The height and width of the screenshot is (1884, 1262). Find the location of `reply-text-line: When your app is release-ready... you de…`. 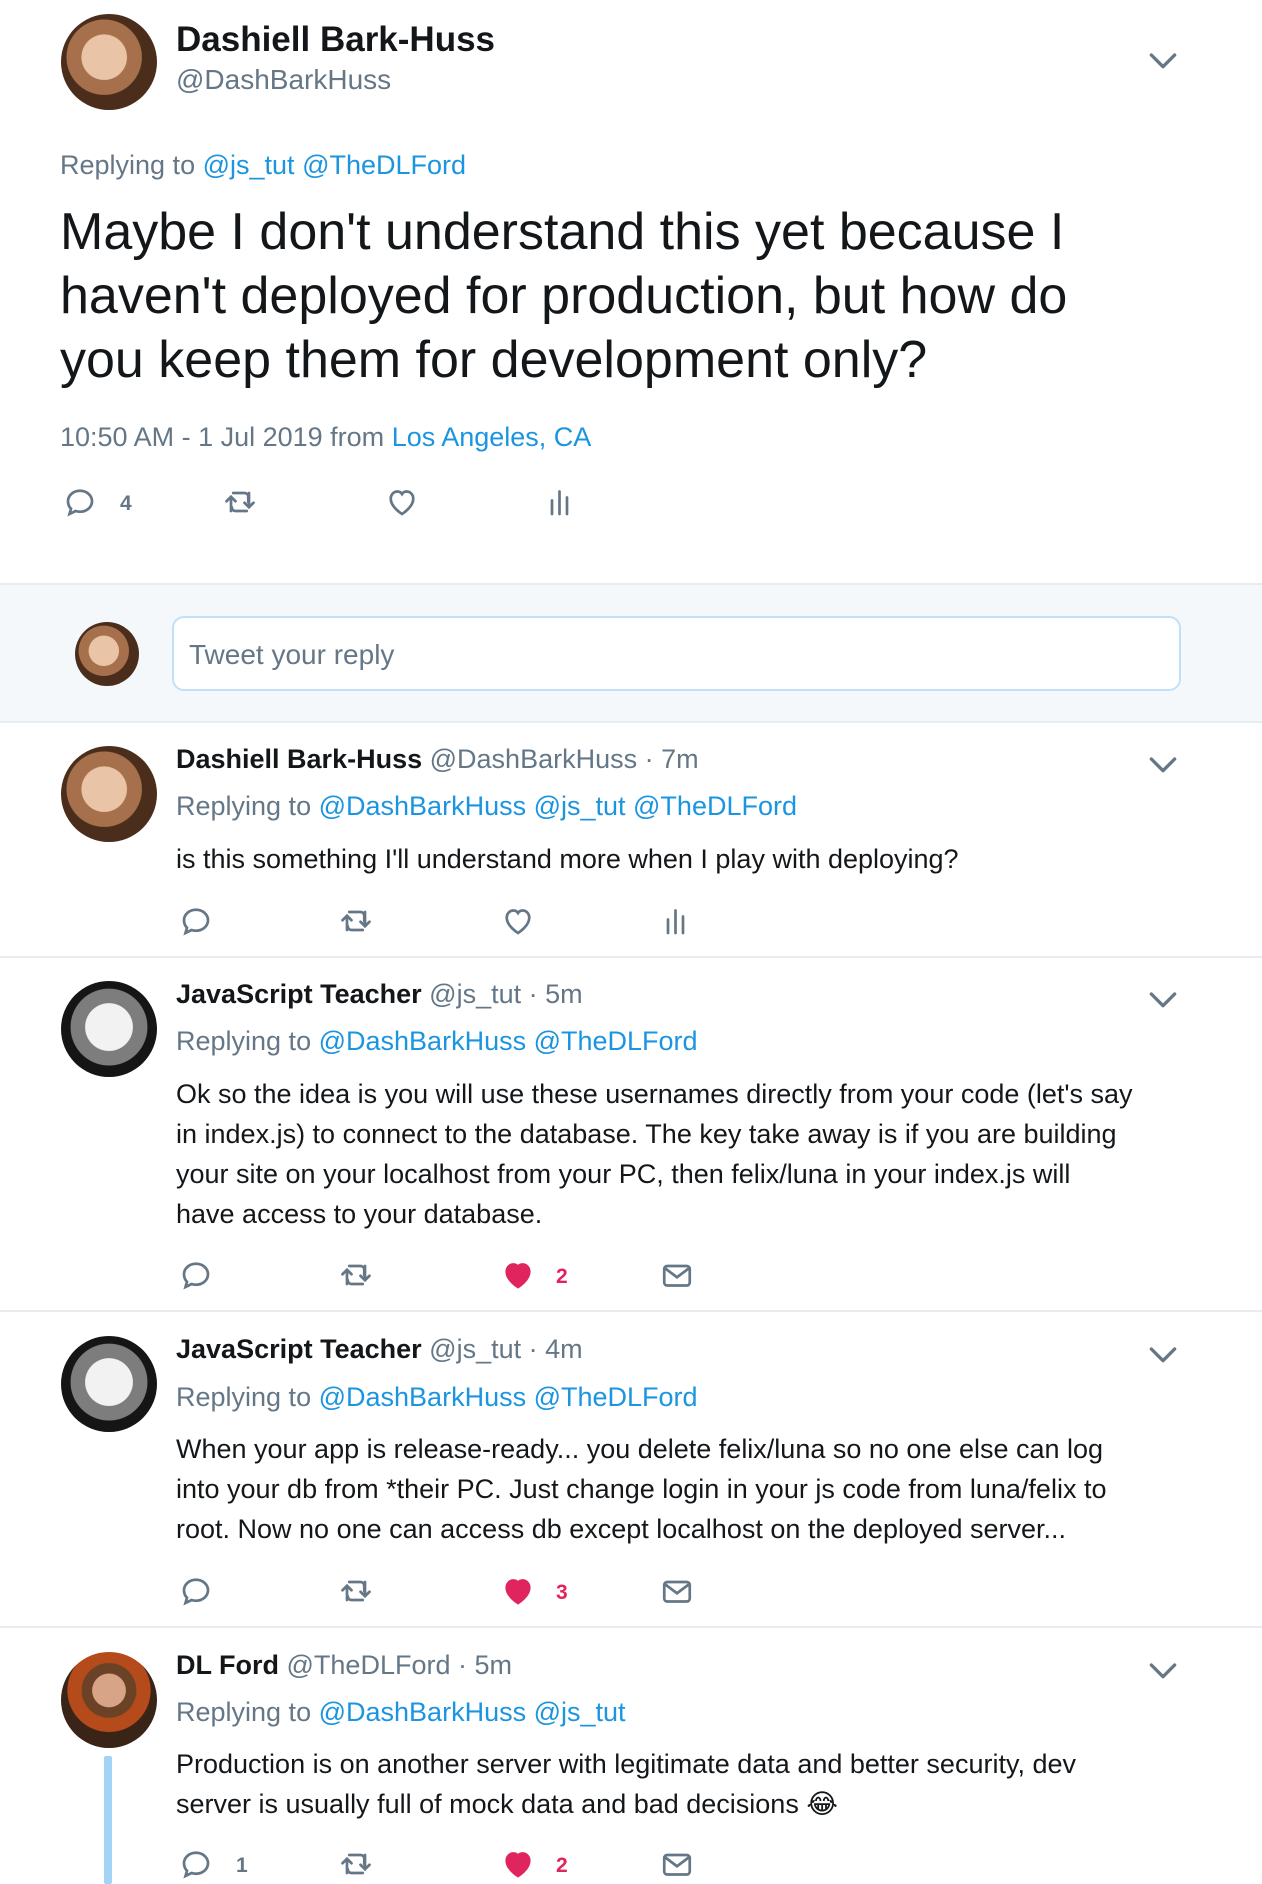

reply-text-line: When your app is release-ready... you de… is located at coordinates (640, 1449).